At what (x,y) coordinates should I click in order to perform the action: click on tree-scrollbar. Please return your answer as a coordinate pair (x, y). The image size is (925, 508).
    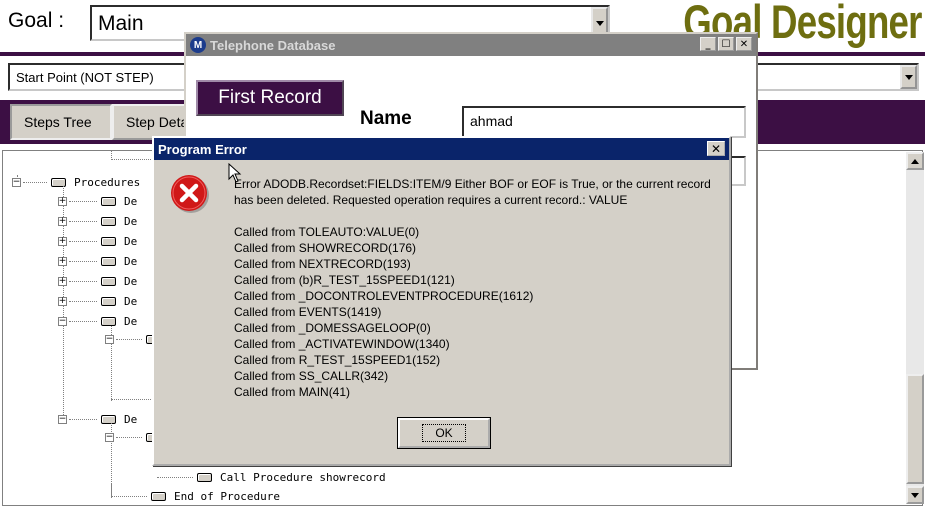
    Looking at the image, I should click on (915, 328).